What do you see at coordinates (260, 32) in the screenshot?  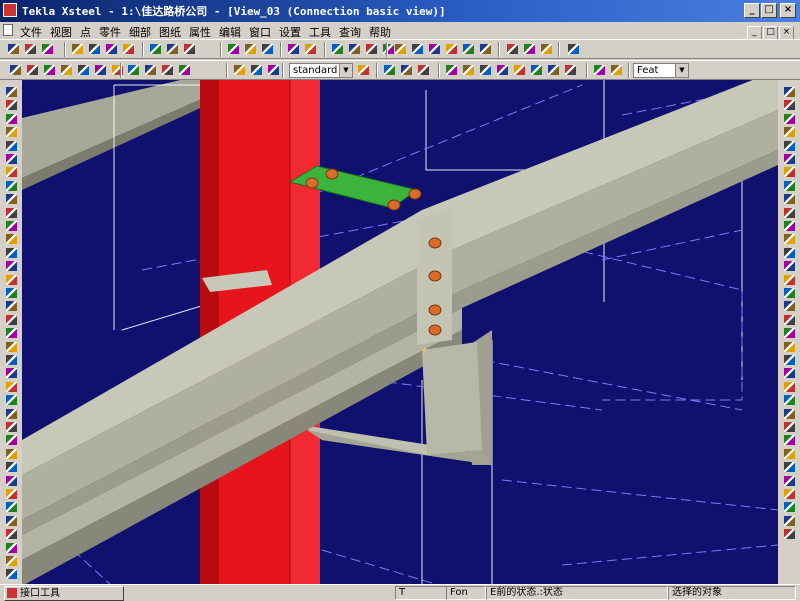 I see `menu-item: 窗口` at bounding box center [260, 32].